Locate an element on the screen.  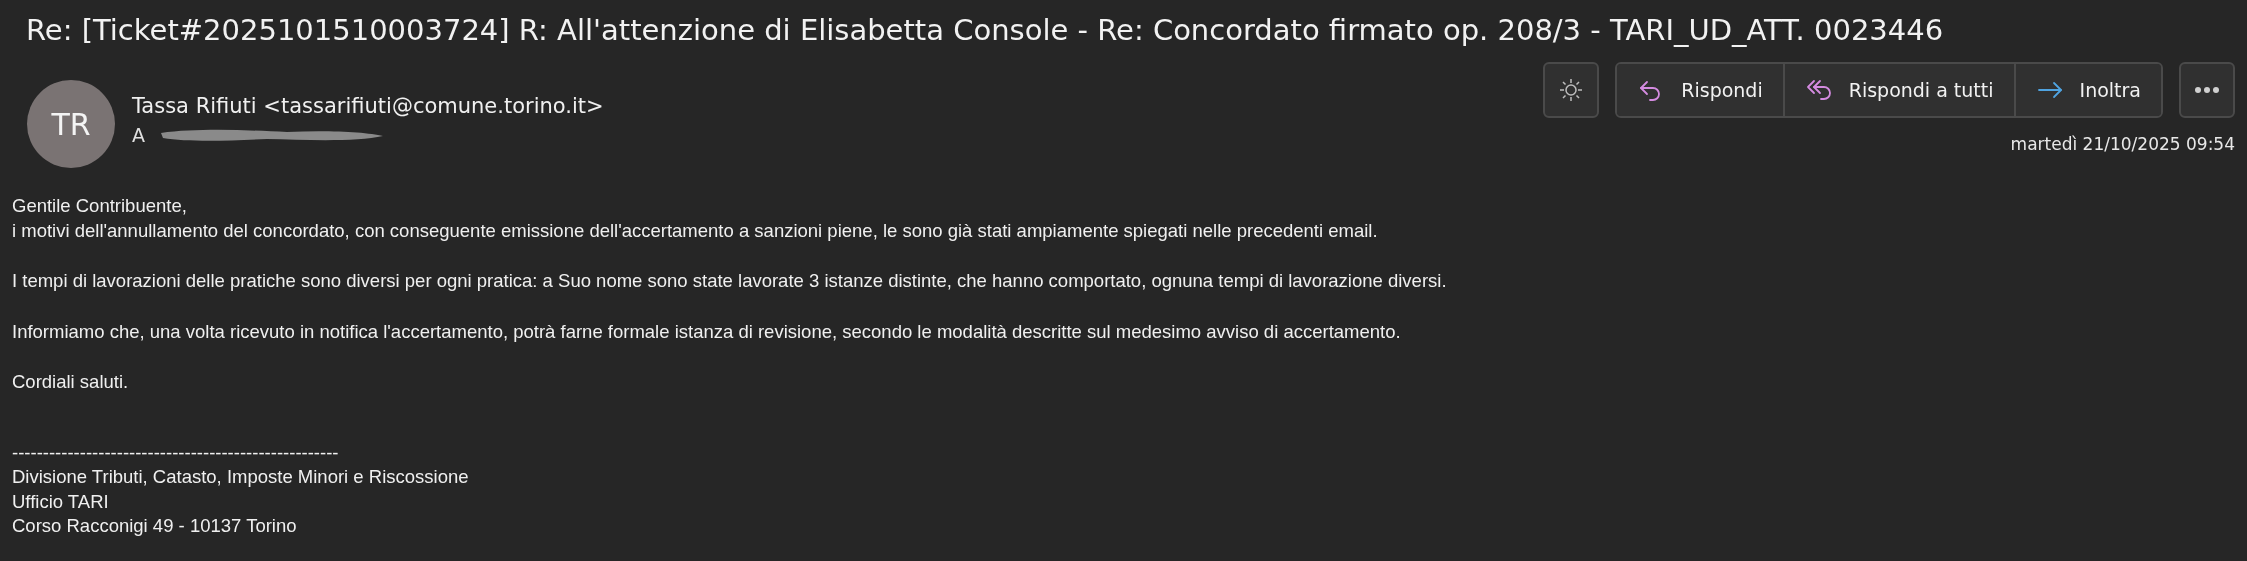
sun-icon is located at coordinates (1571, 90).